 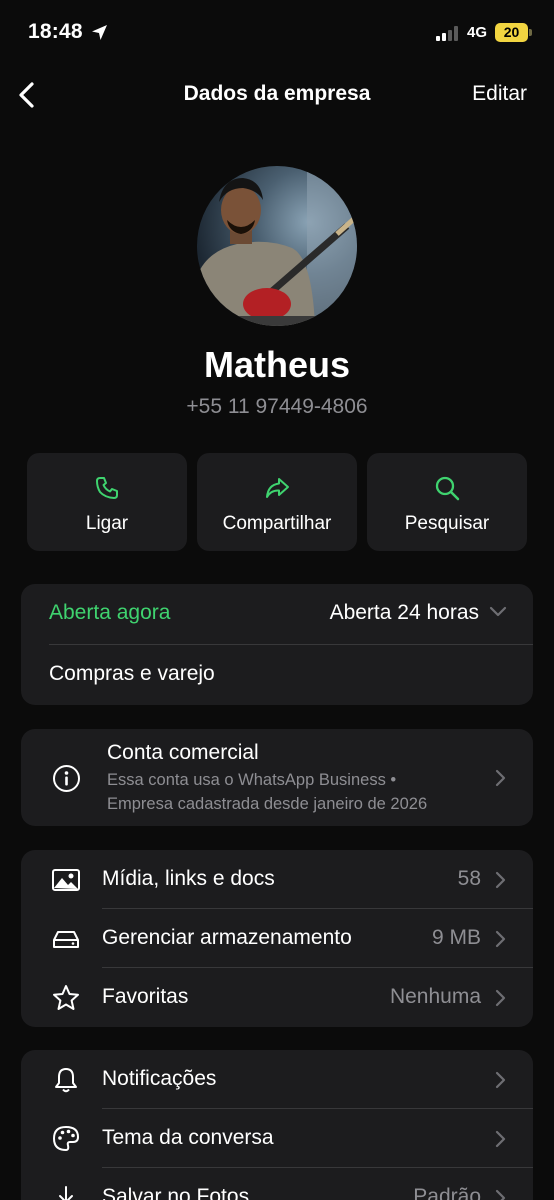 What do you see at coordinates (66, 1193) in the screenshot?
I see `download-icon` at bounding box center [66, 1193].